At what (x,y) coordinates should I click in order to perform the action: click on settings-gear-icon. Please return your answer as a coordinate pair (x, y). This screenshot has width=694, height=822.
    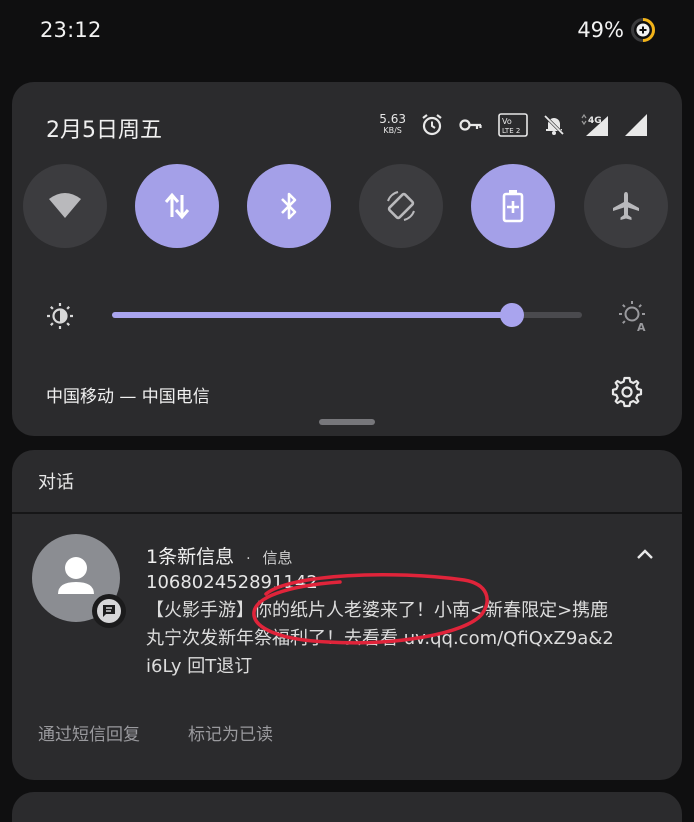
    Looking at the image, I should click on (627, 392).